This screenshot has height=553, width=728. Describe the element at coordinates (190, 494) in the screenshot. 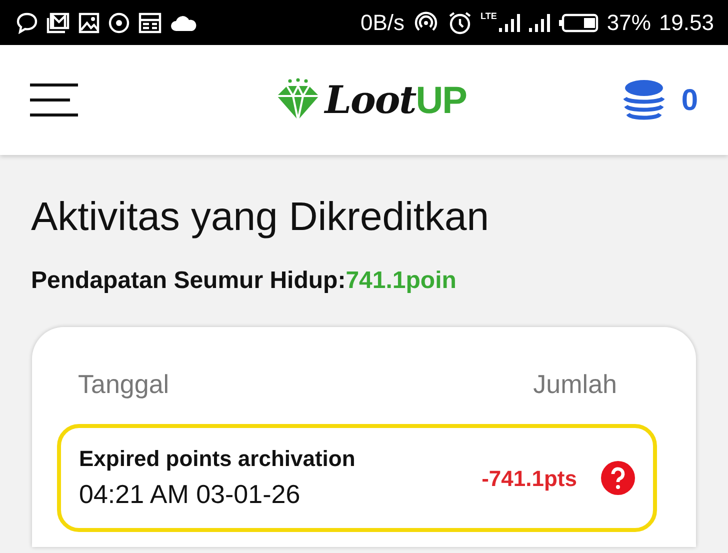

I see `activity-datetime: 04:21 AM 03-01-26` at that location.